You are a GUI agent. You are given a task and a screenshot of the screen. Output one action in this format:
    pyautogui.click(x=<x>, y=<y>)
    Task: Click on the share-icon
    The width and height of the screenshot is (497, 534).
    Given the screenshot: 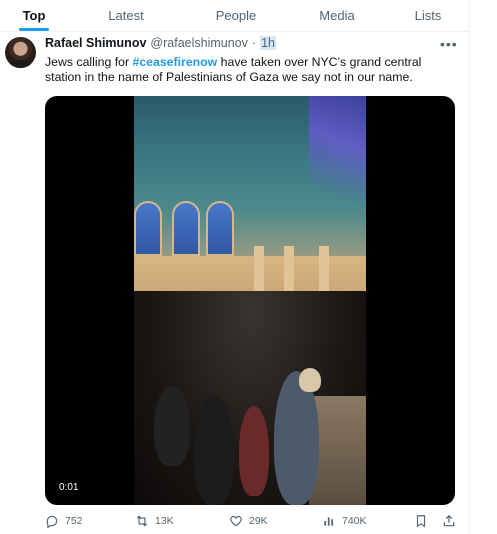 What is the action you would take?
    pyautogui.click(x=449, y=520)
    